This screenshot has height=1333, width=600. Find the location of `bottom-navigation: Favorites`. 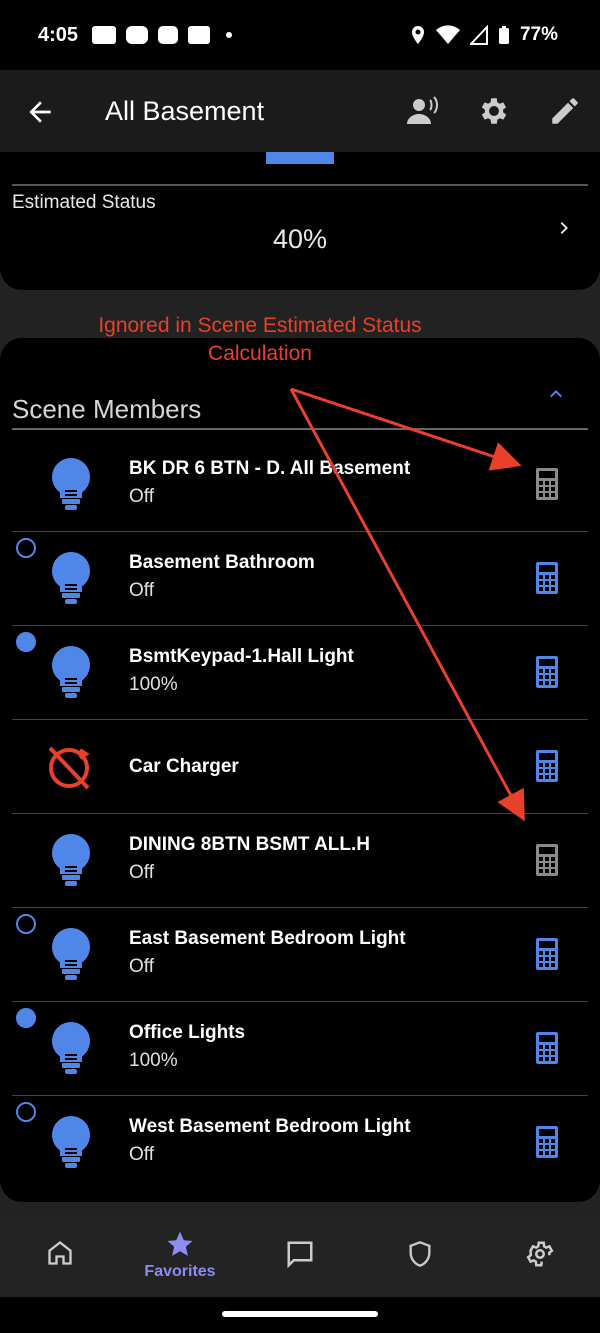

bottom-navigation: Favorites is located at coordinates (300, 1257).